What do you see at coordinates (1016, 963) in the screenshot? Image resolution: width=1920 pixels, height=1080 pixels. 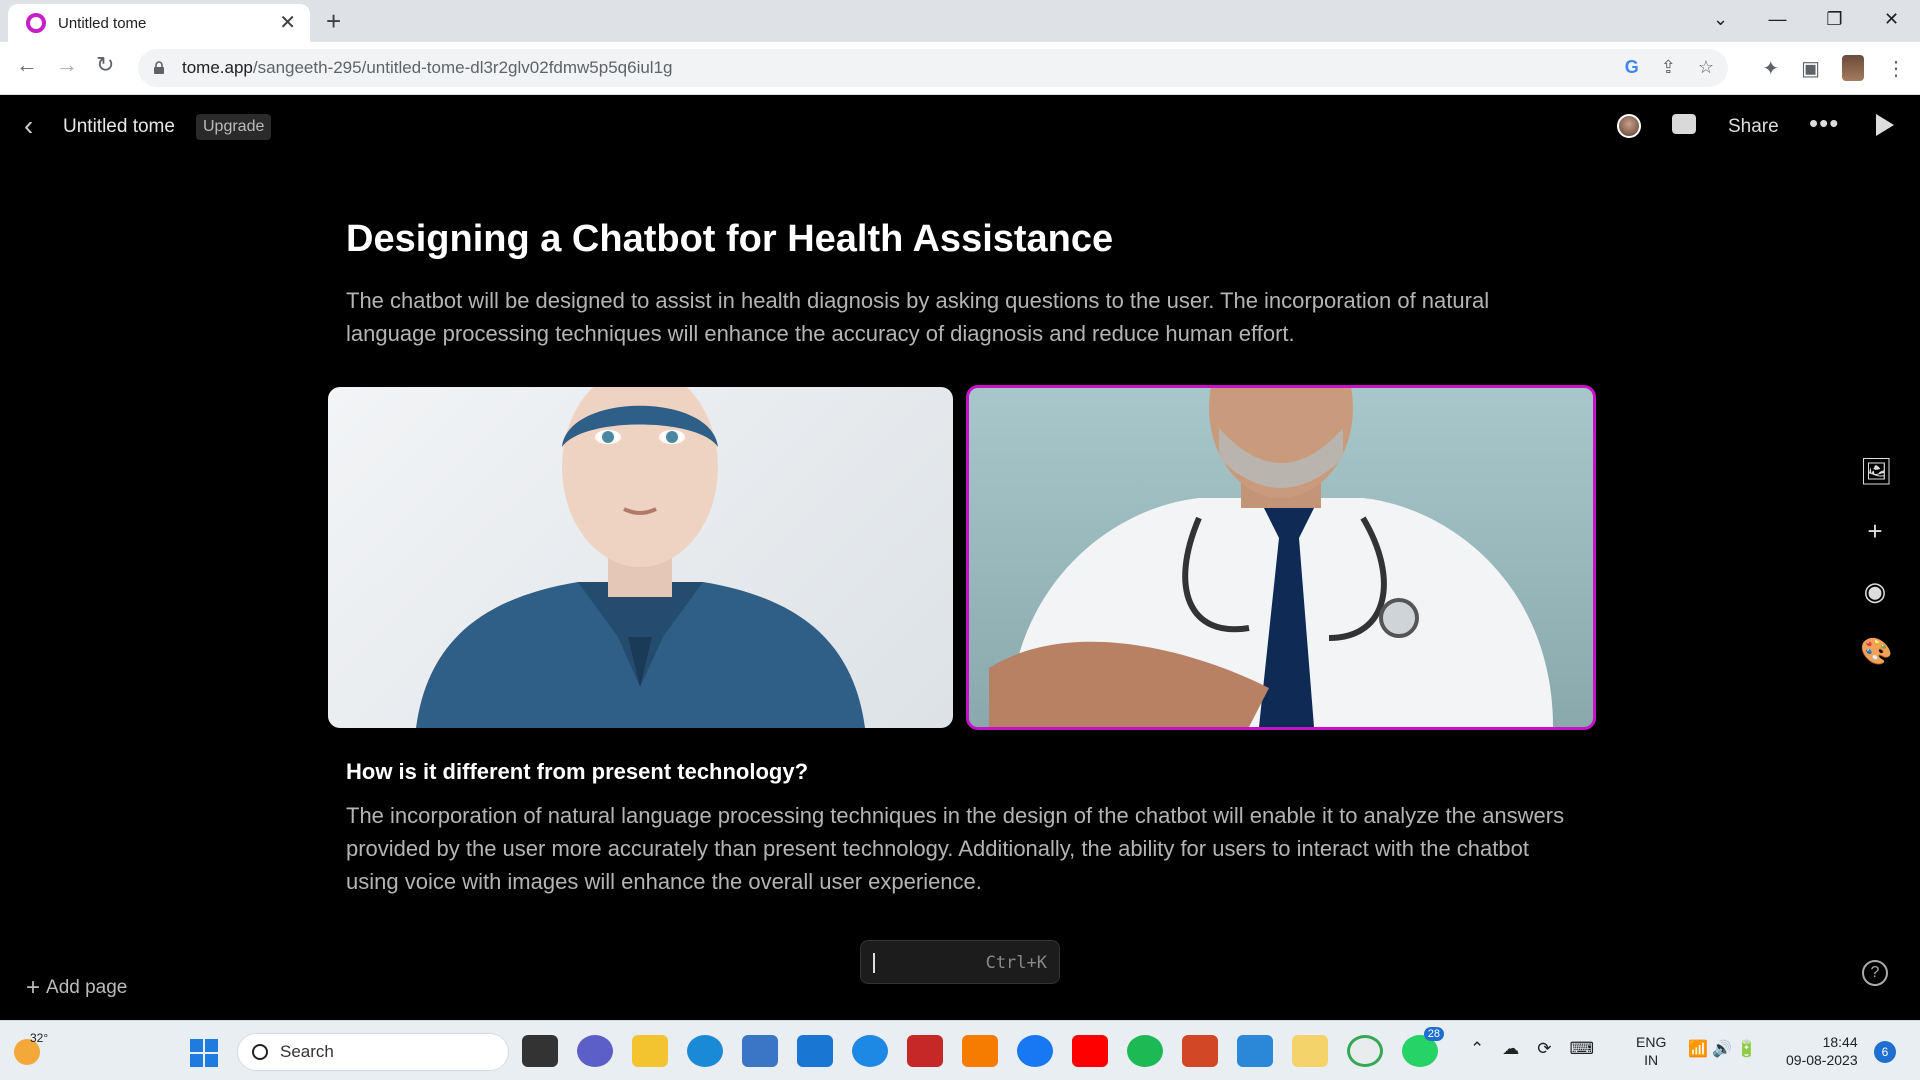 I see `command-shortcut-hint: Ctrl+K` at bounding box center [1016, 963].